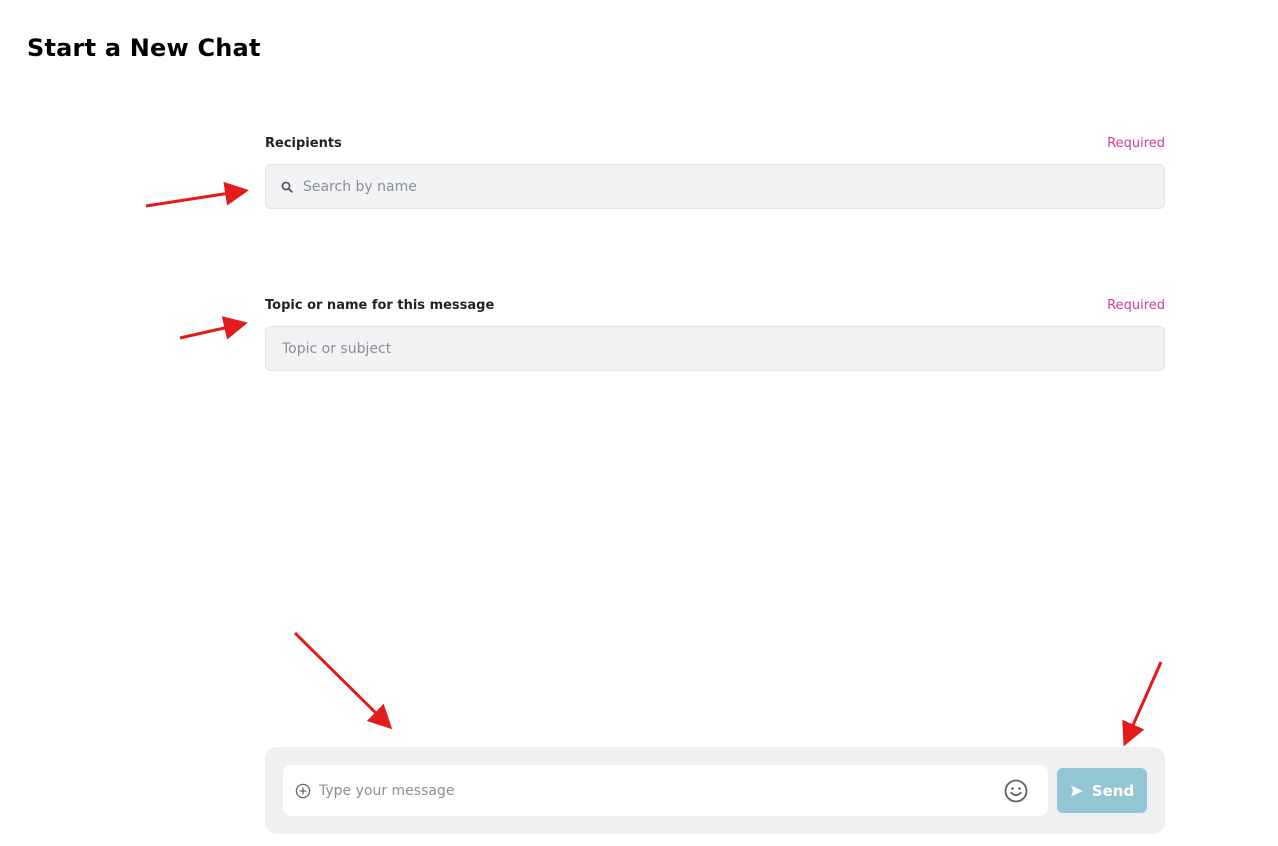 This screenshot has width=1278, height=846. What do you see at coordinates (1136, 143) in the screenshot?
I see `recipients-required-tag: Required` at bounding box center [1136, 143].